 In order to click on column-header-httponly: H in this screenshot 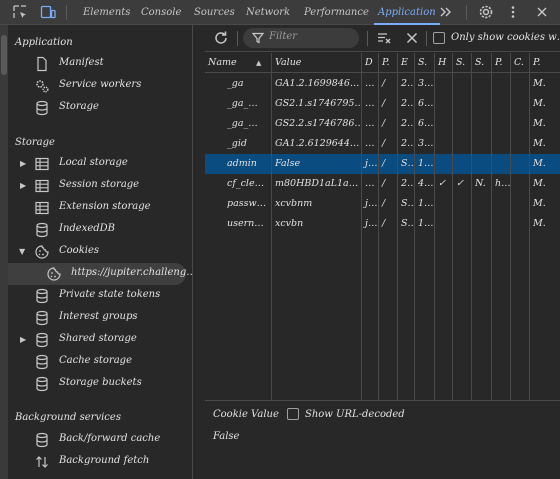, I will do `click(444, 63)`.